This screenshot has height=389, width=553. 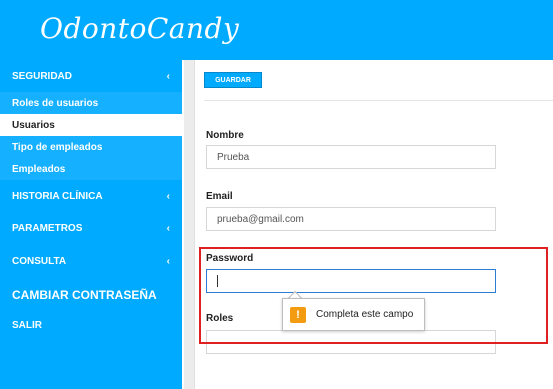 I want to click on sidebar-subitem-usuarios: Usuarios, so click(x=91, y=125).